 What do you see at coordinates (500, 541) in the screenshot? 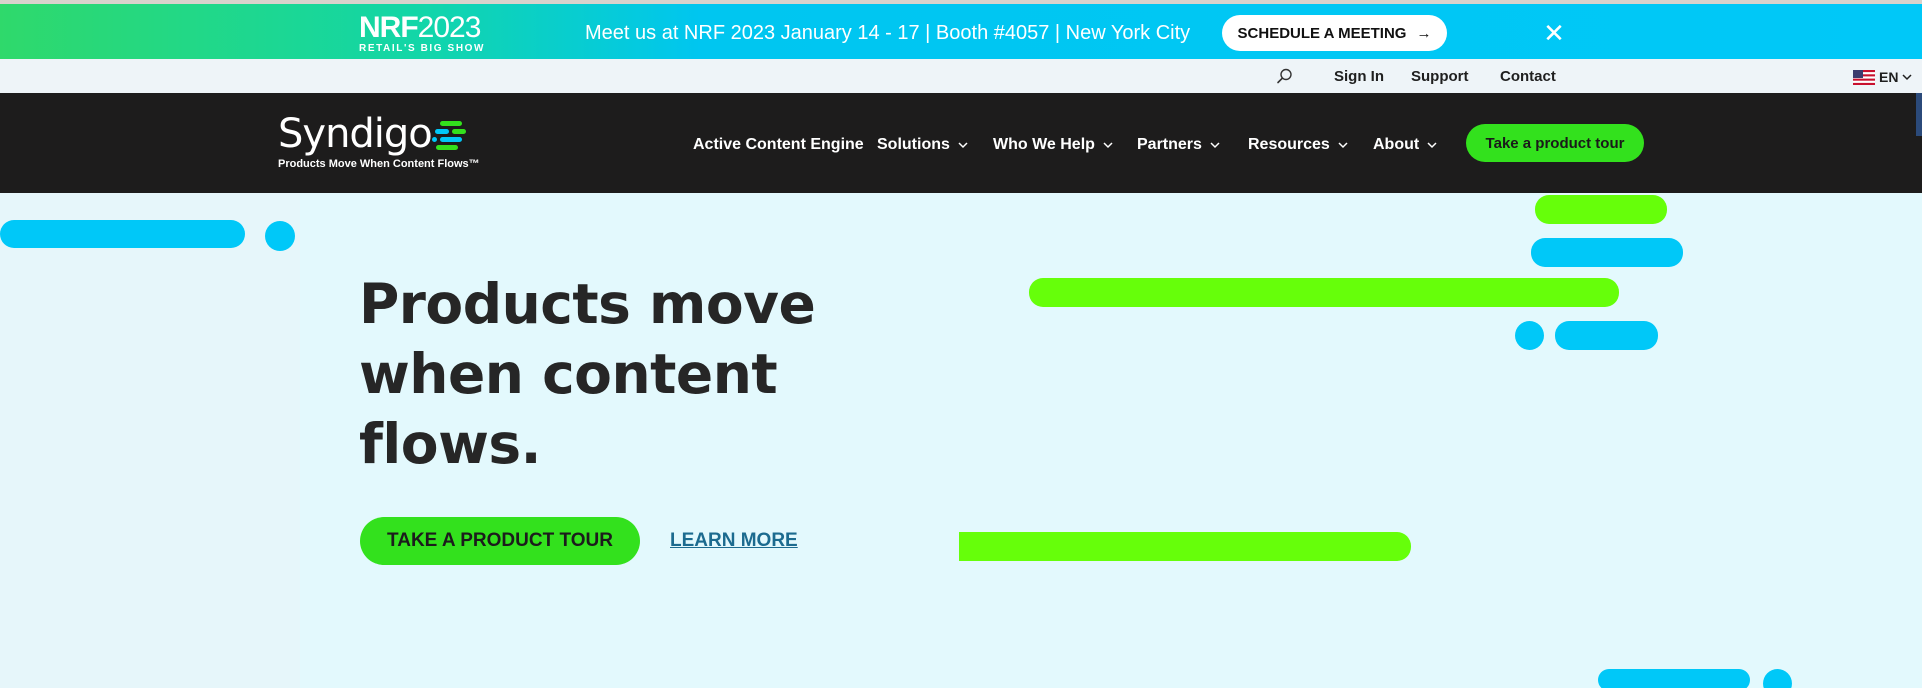
I see `take-product-tour-button: TAKE A PRODUCT TOUR` at bounding box center [500, 541].